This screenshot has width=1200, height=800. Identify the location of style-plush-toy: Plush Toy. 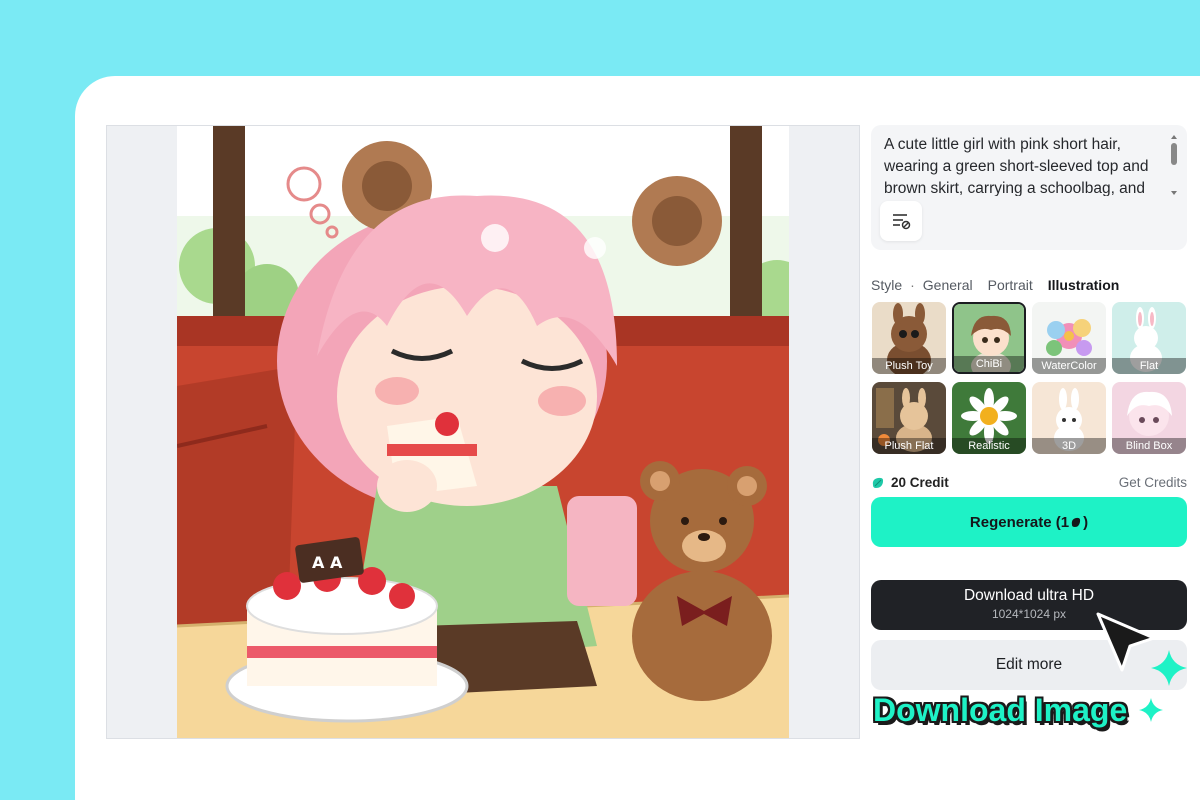
(909, 338).